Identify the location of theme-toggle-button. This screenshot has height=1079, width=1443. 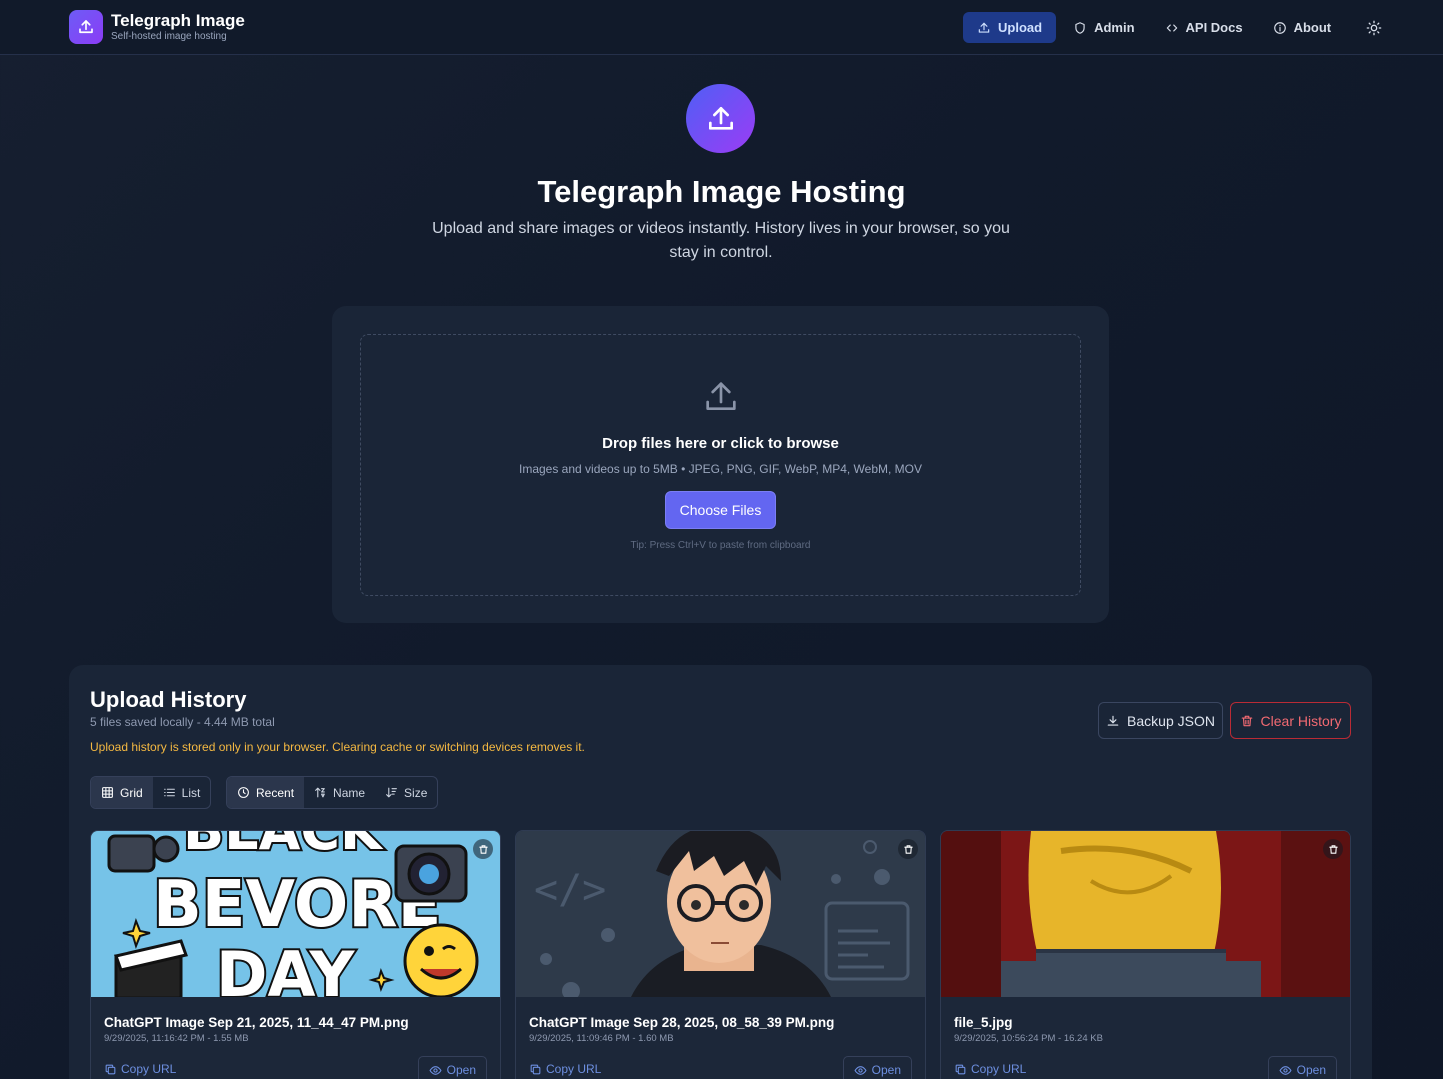
(1373, 27).